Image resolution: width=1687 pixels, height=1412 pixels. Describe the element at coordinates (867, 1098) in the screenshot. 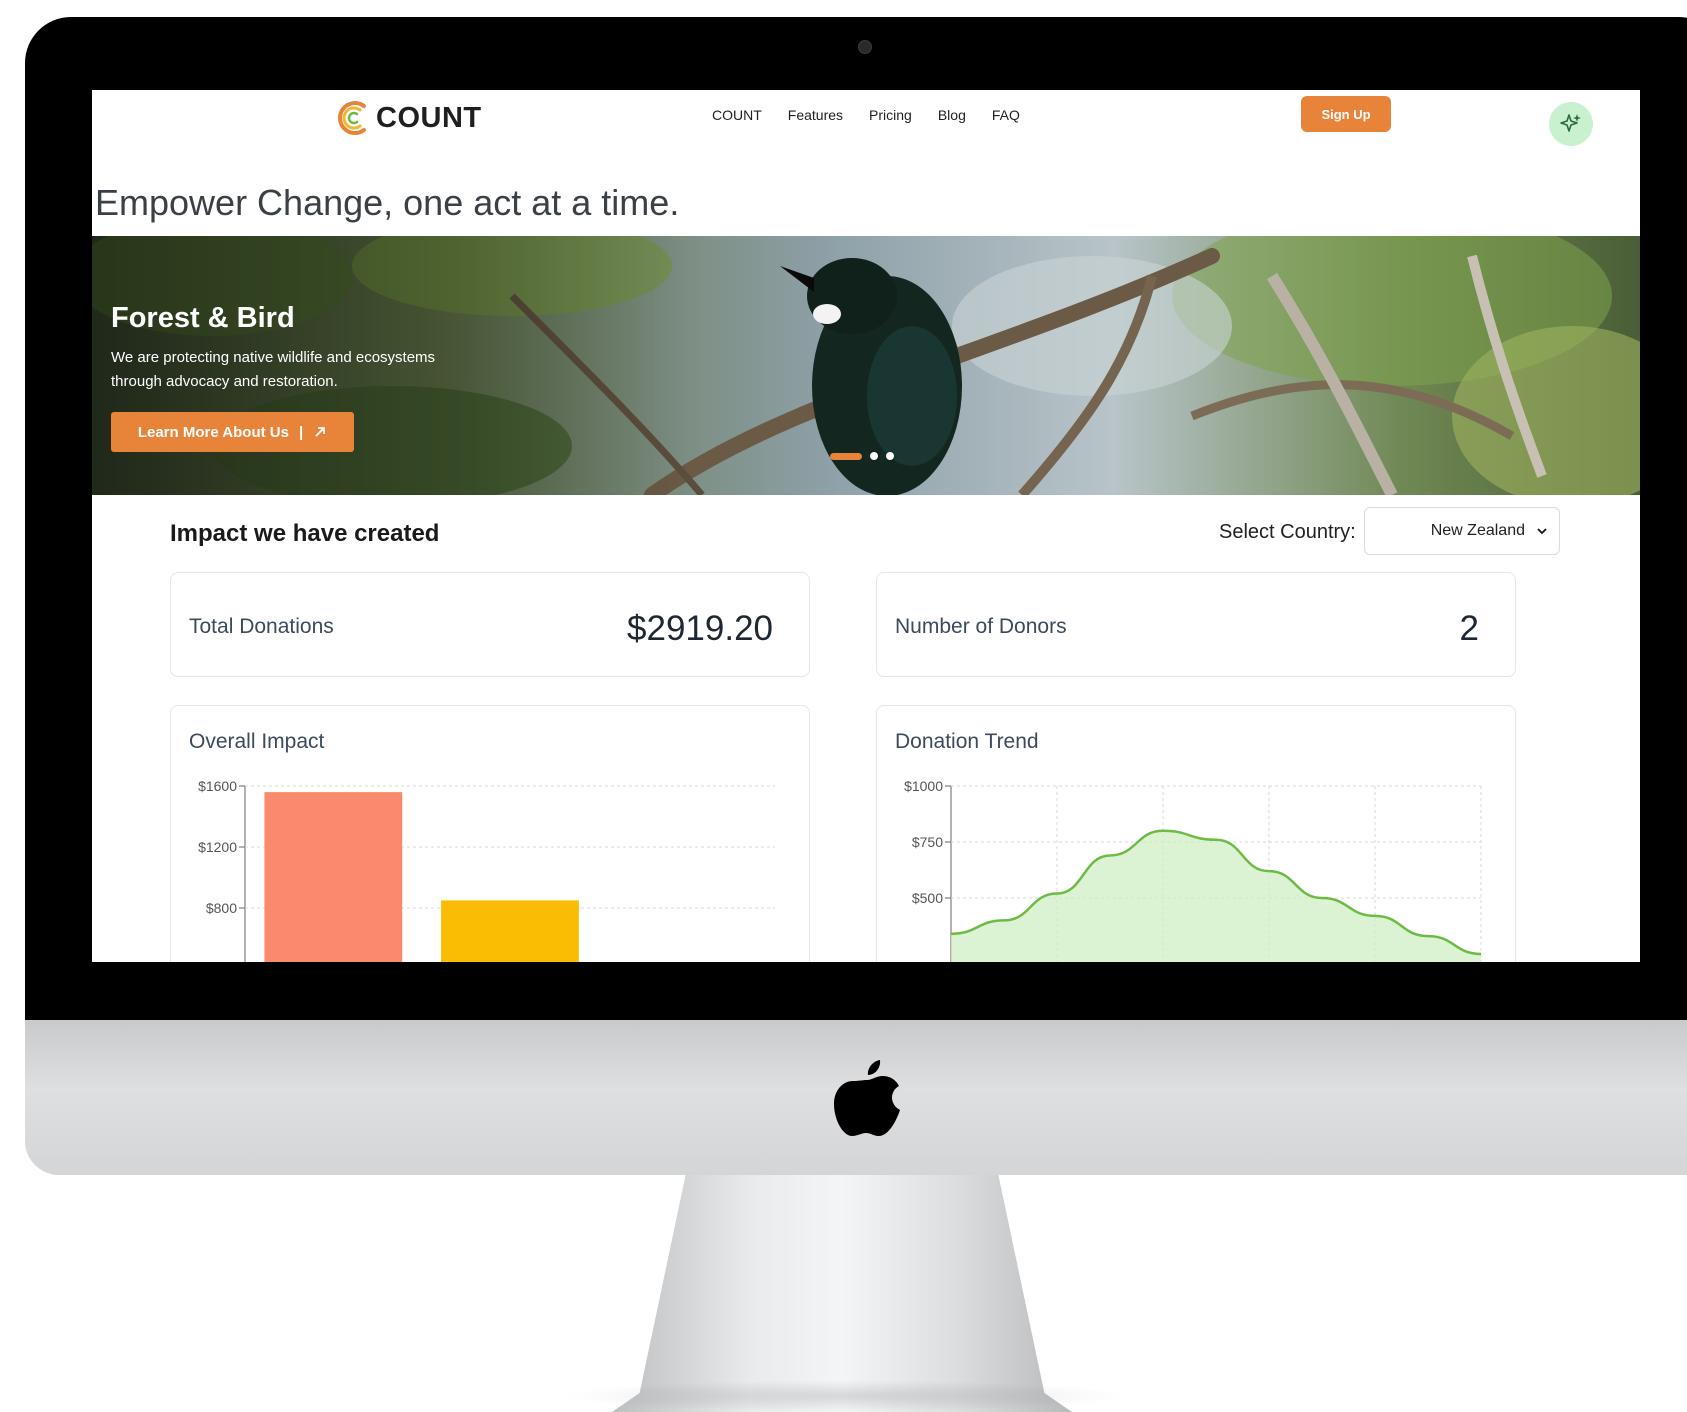

I see `apple-logo-icon` at that location.